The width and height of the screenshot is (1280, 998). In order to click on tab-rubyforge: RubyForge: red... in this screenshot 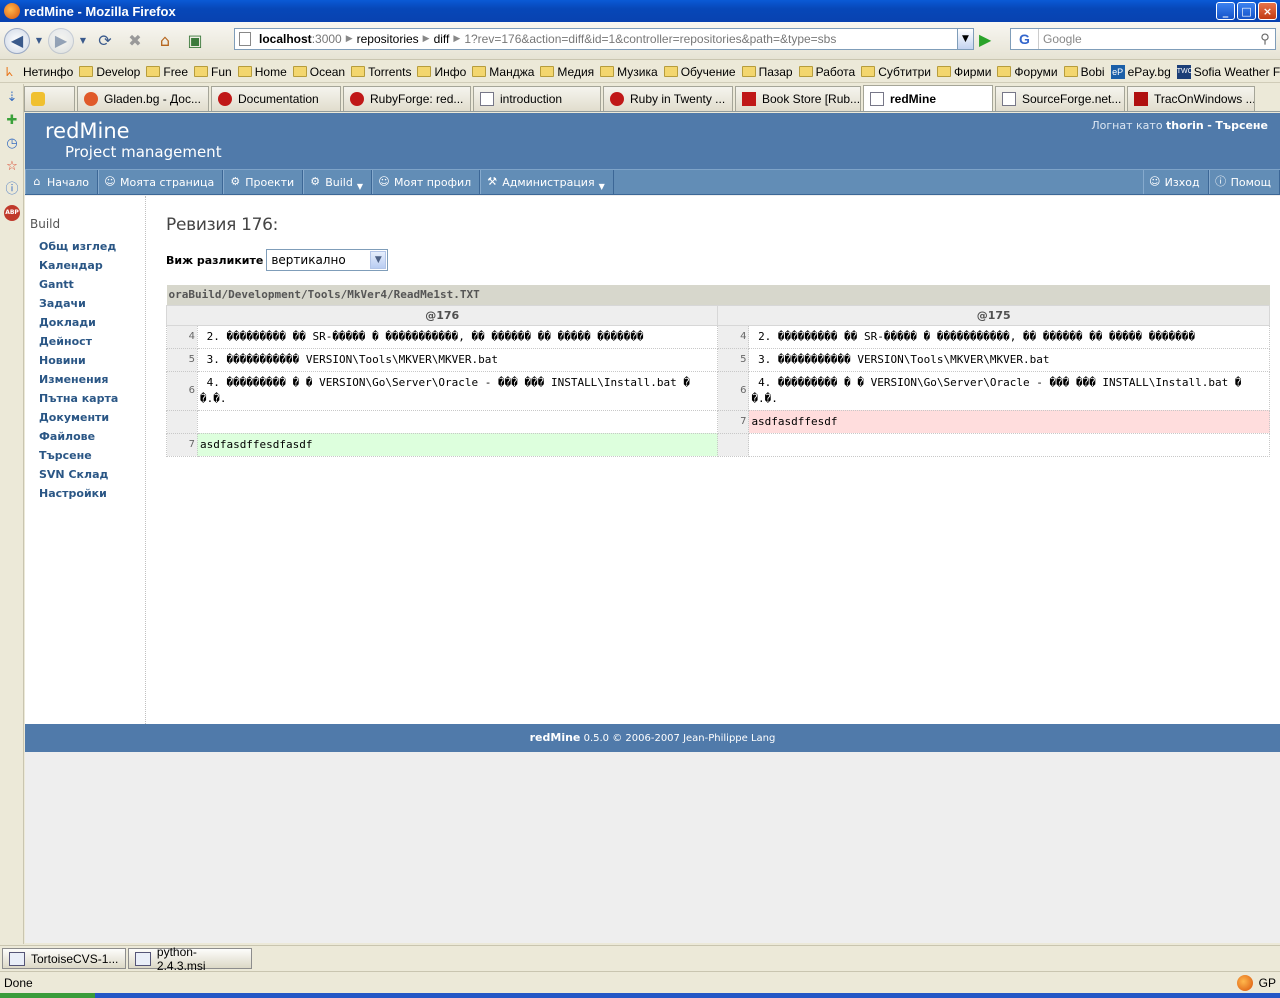, I will do `click(407, 98)`.